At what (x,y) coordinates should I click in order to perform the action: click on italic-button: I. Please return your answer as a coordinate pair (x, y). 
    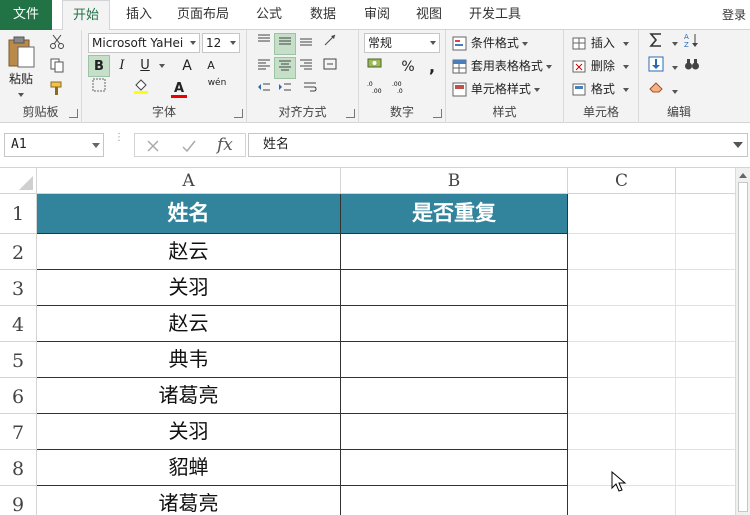
    Looking at the image, I should click on (122, 66).